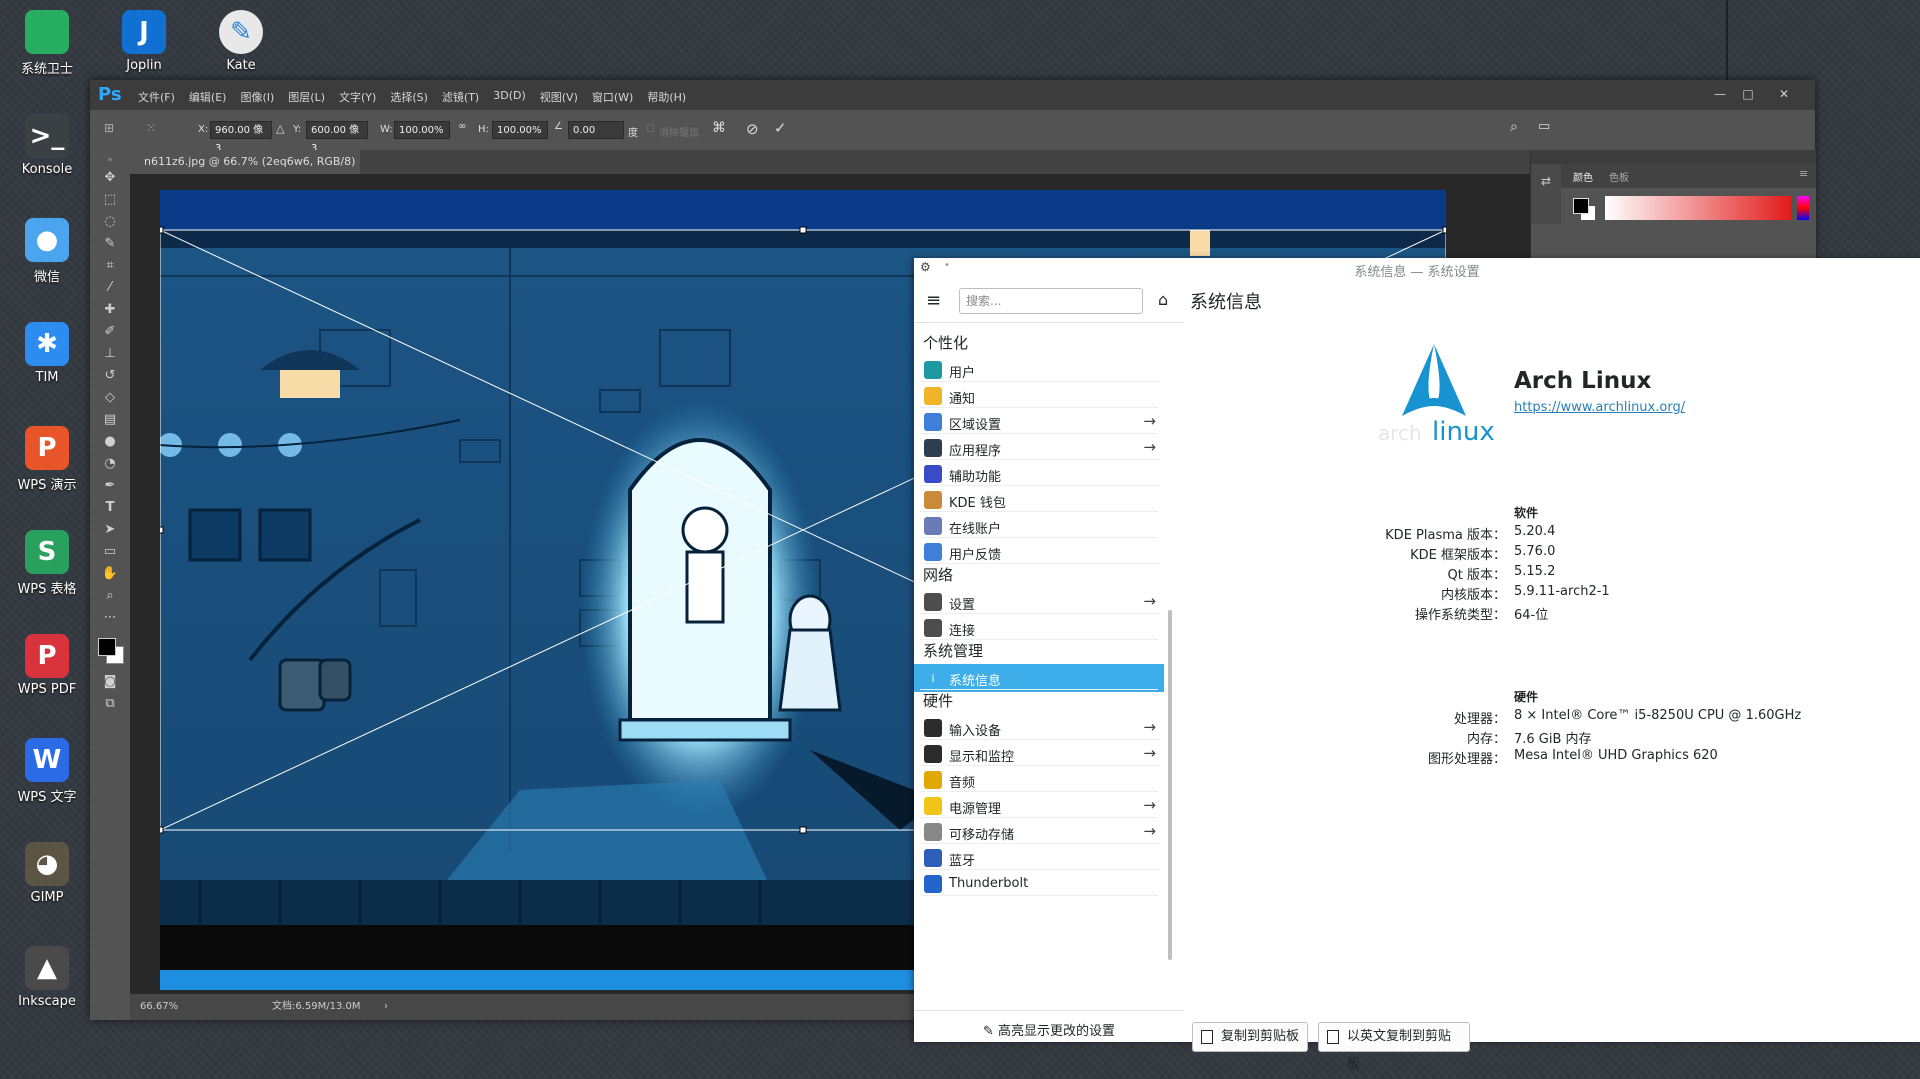  What do you see at coordinates (933, 300) in the screenshot?
I see `hamburger-menu-icon: ≡` at bounding box center [933, 300].